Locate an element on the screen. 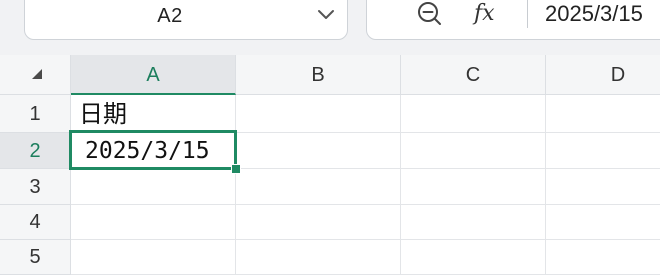 This screenshot has width=660, height=275. cell-c1 is located at coordinates (473, 114).